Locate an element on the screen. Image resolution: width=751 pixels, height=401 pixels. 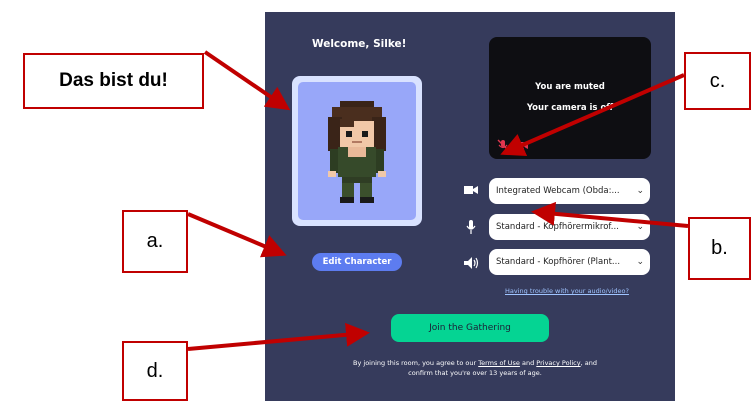
arrow-d is located at coordinates (278, 336).